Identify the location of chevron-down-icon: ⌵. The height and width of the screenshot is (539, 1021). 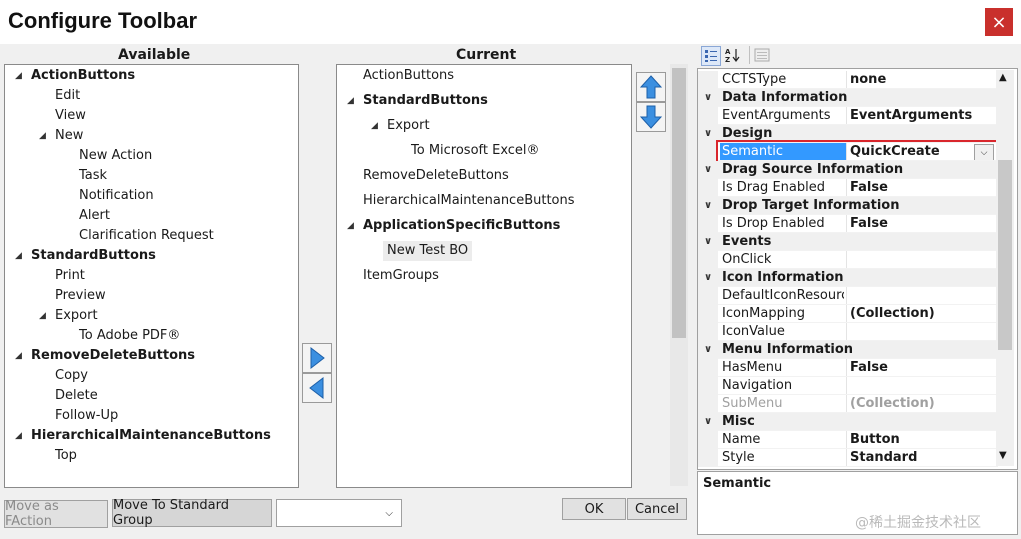
(984, 152).